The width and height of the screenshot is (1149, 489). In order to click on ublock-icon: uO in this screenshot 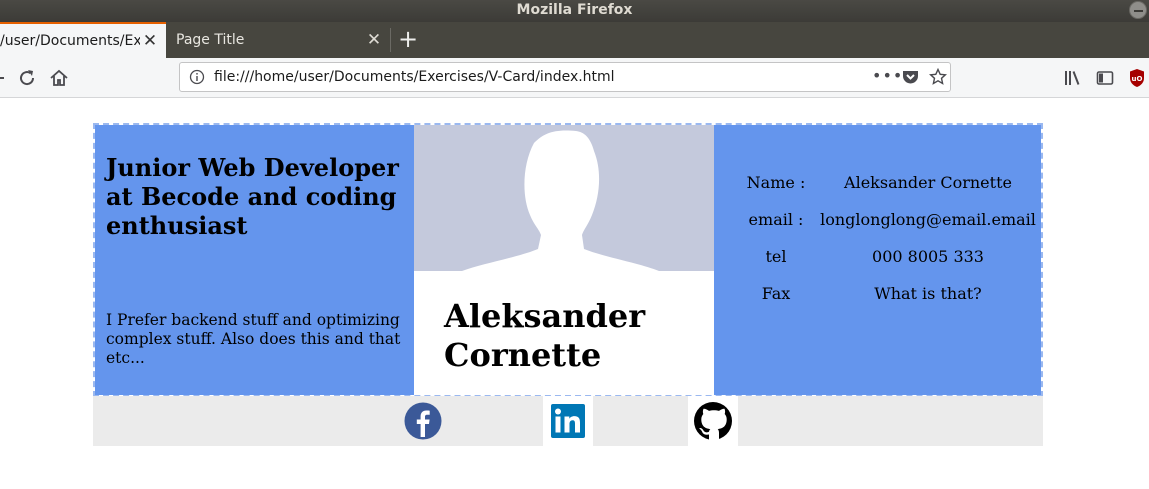, I will do `click(1137, 78)`.